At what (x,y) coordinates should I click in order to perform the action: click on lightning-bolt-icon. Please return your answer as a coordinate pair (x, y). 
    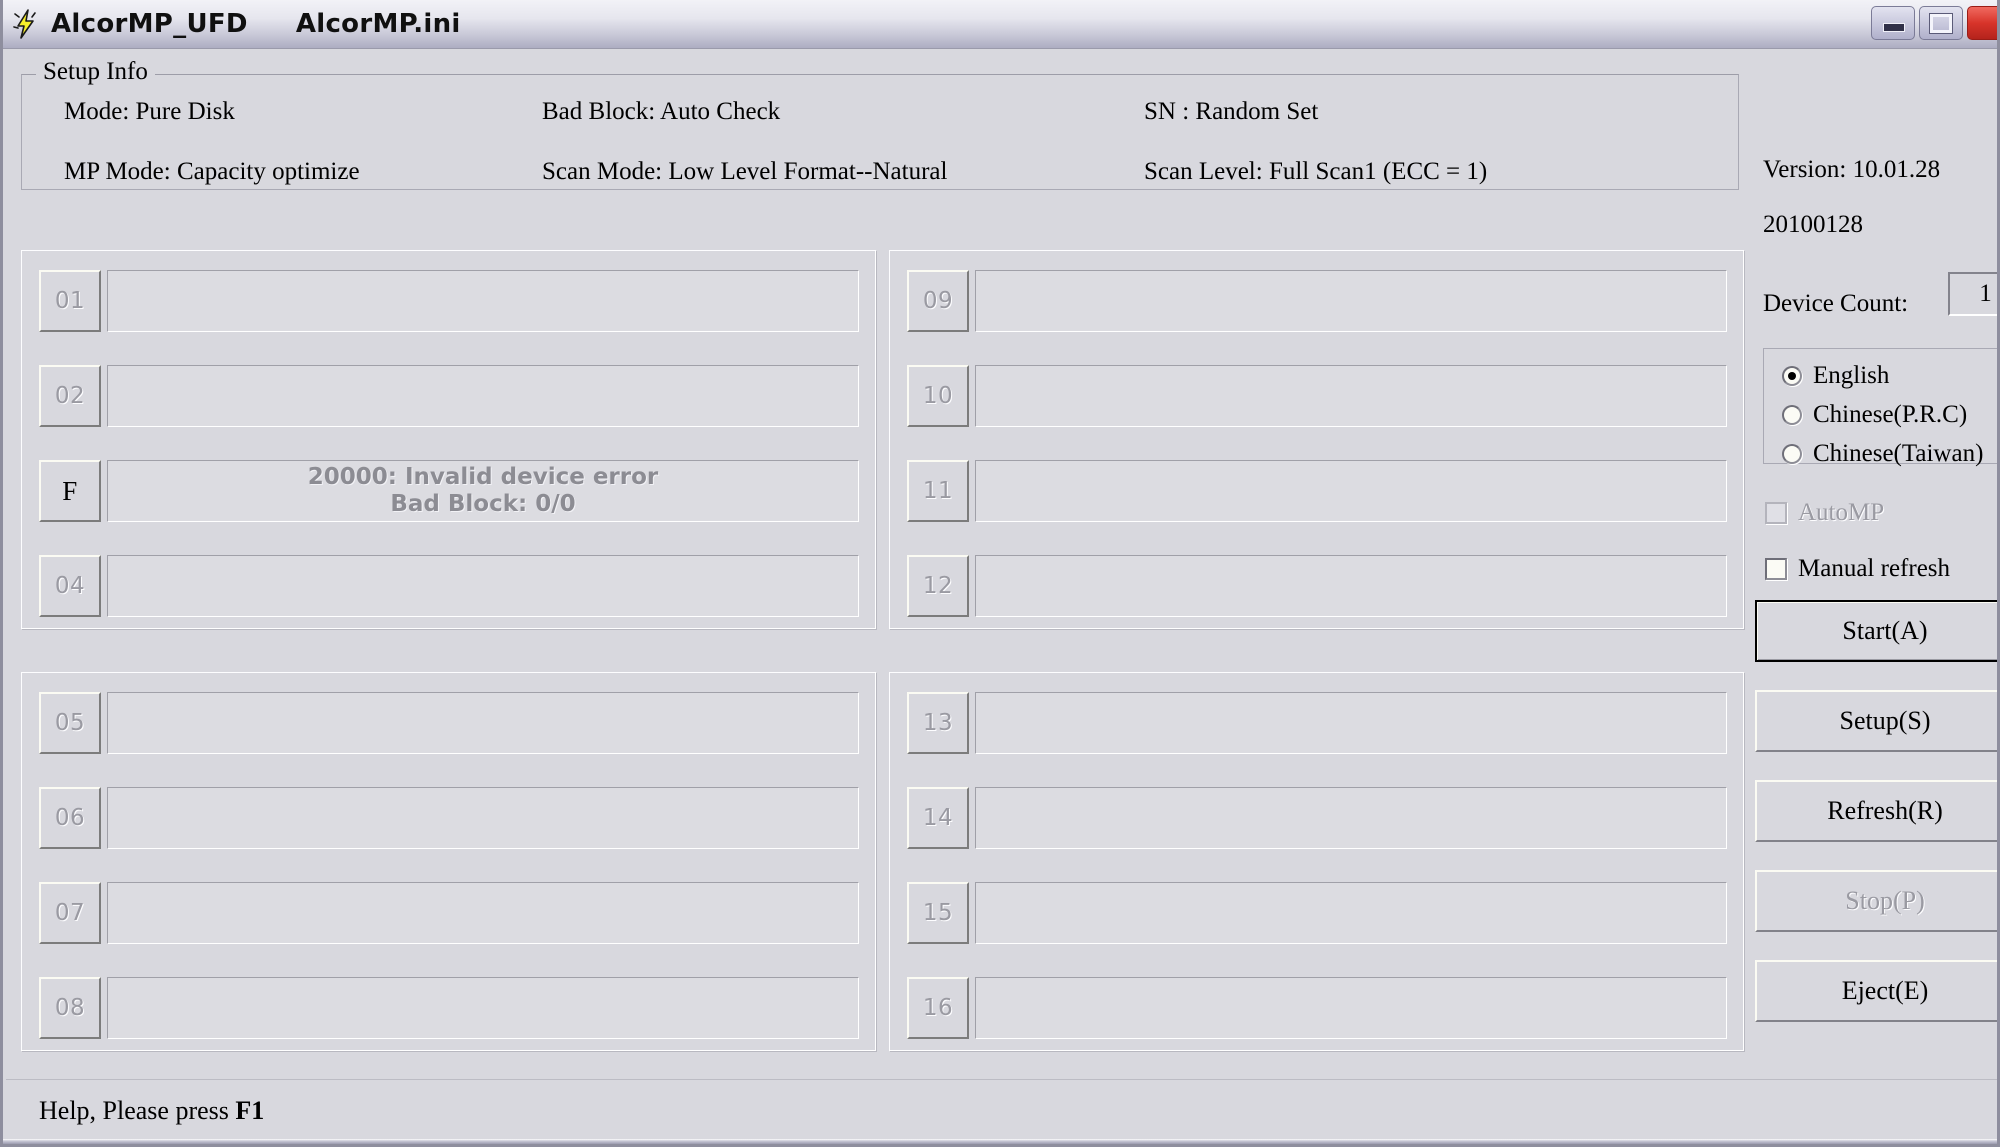
    Looking at the image, I should click on (26, 24).